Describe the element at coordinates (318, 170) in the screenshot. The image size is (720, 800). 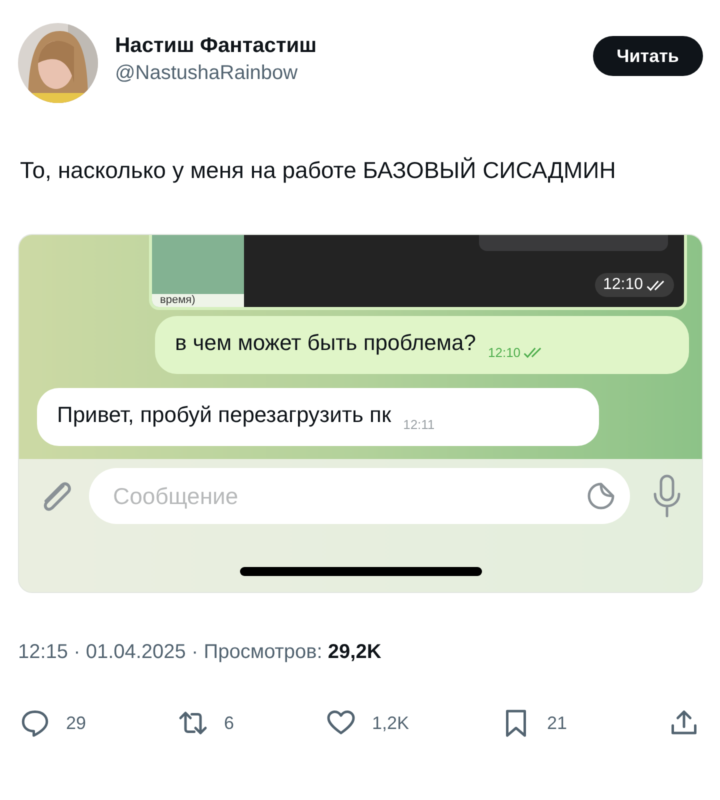
I see `post-text: То, насколько у меня на работе БАЗОВЫЙ СИСАДМИН` at that location.